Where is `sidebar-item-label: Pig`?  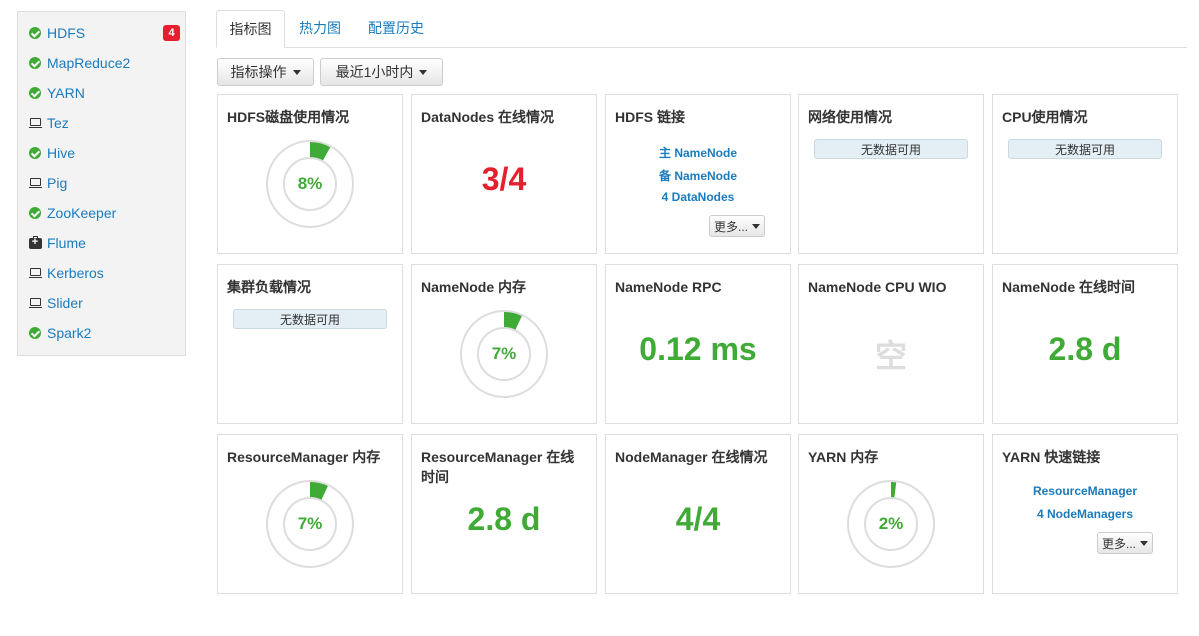
sidebar-item-label: Pig is located at coordinates (57, 183).